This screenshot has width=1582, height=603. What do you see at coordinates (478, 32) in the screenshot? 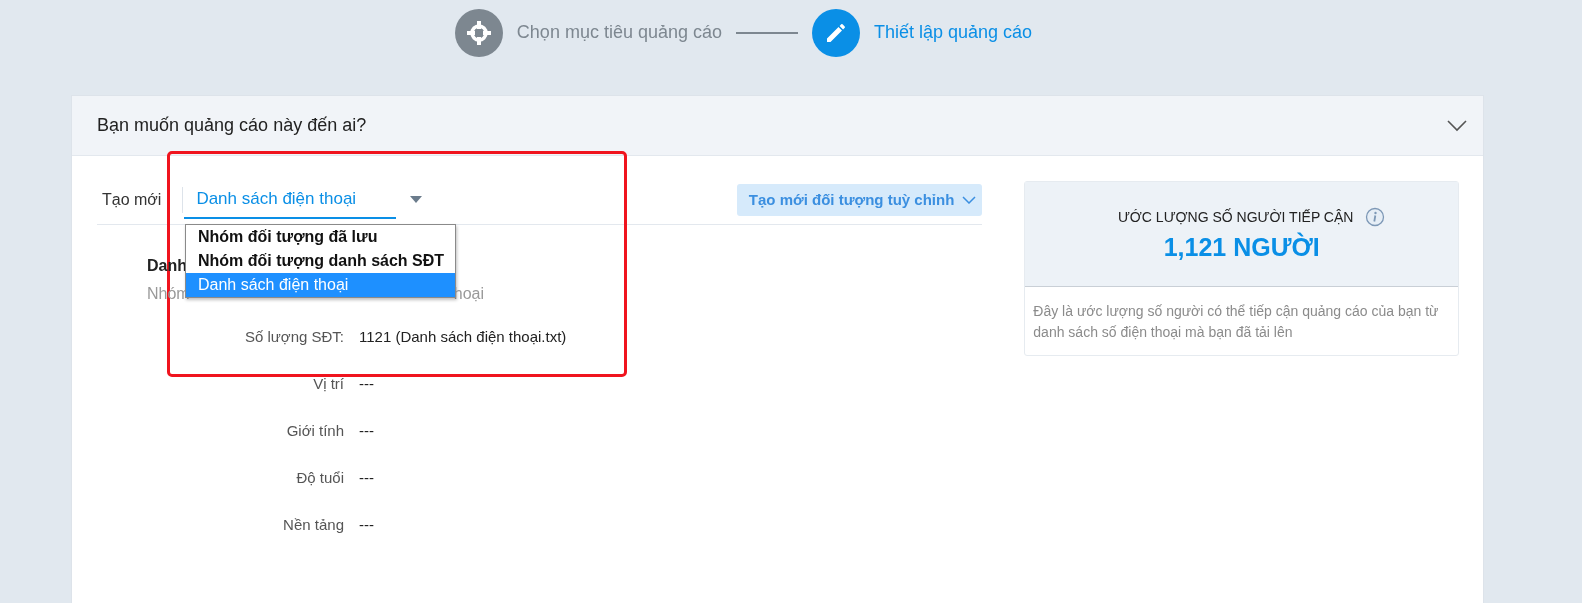
I see `crosshair-icon` at bounding box center [478, 32].